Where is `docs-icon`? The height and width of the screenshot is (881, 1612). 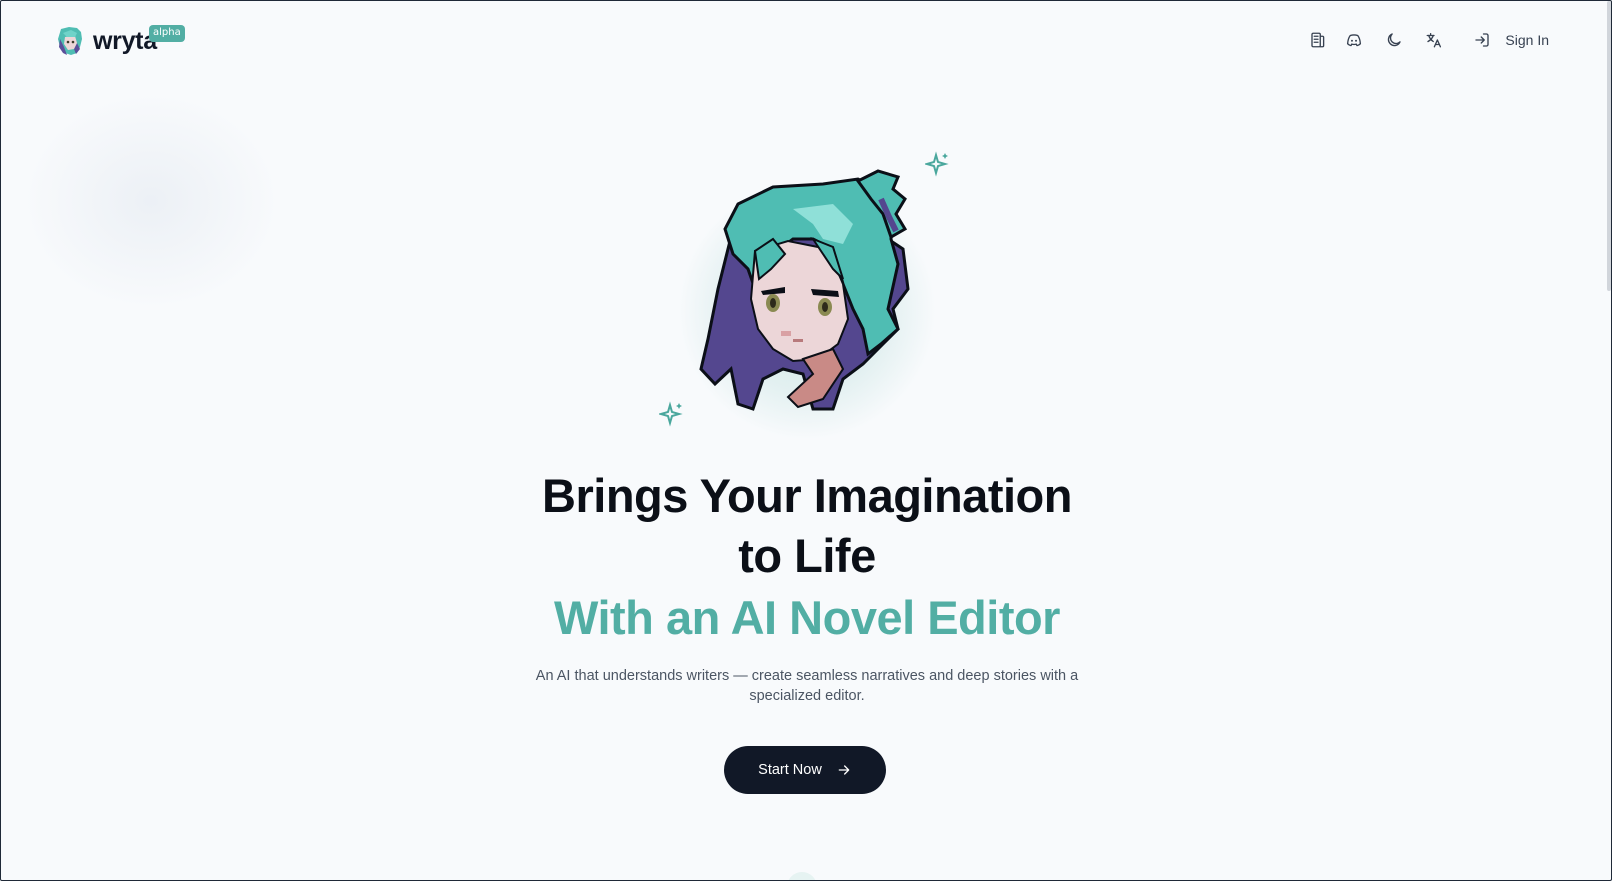 docs-icon is located at coordinates (1318, 40).